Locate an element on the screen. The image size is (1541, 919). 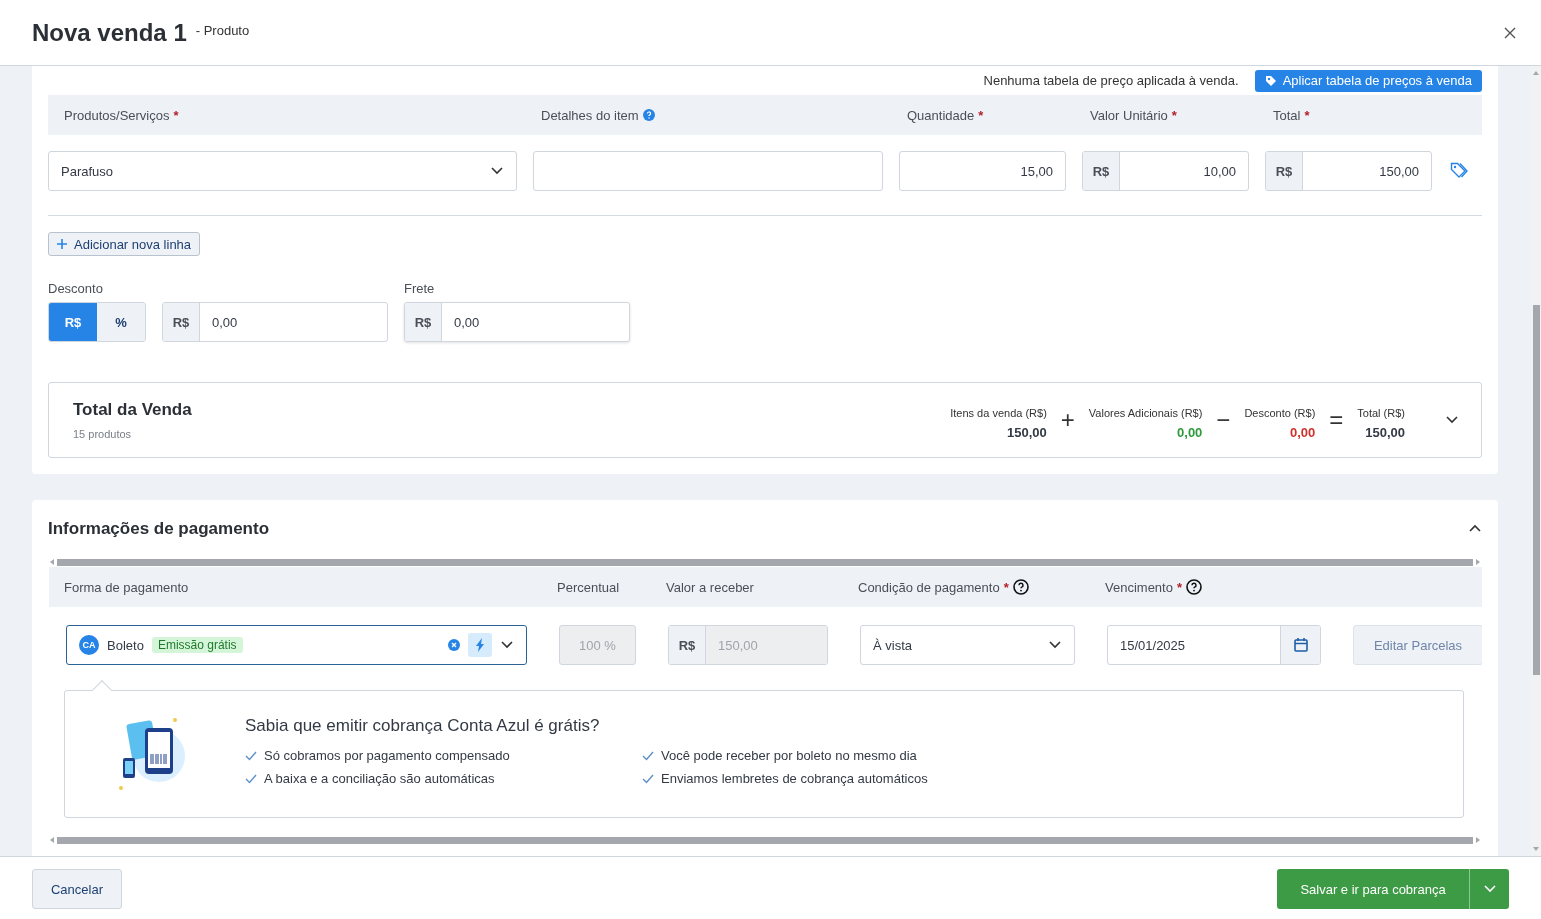
benefit-text: Você pode receber por boleto no mesmo dia is located at coordinates (789, 755).